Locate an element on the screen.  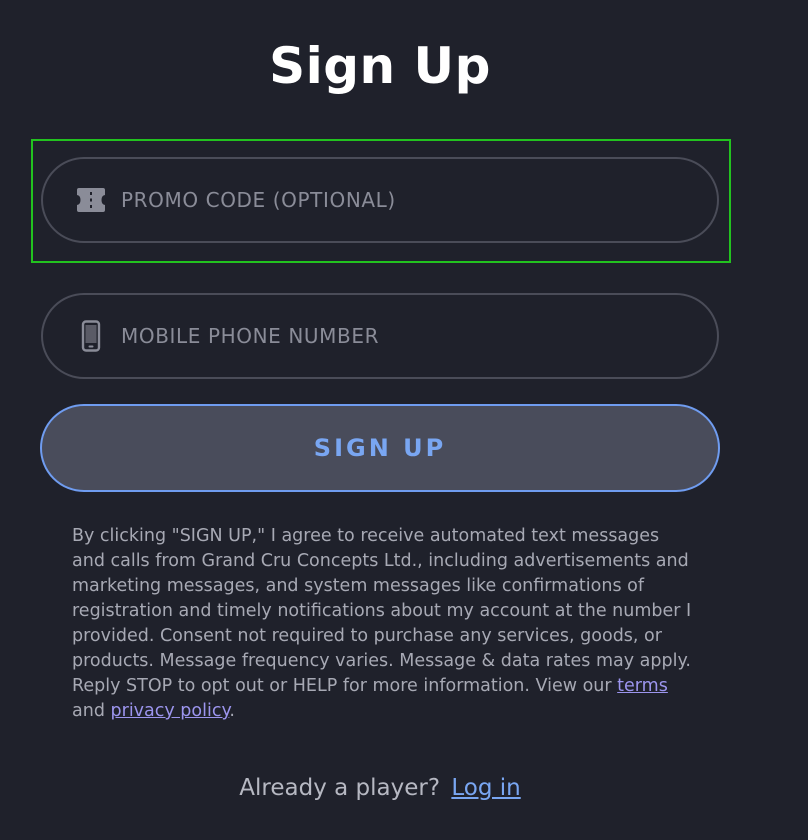
log-in-link: Log in is located at coordinates (485, 788).